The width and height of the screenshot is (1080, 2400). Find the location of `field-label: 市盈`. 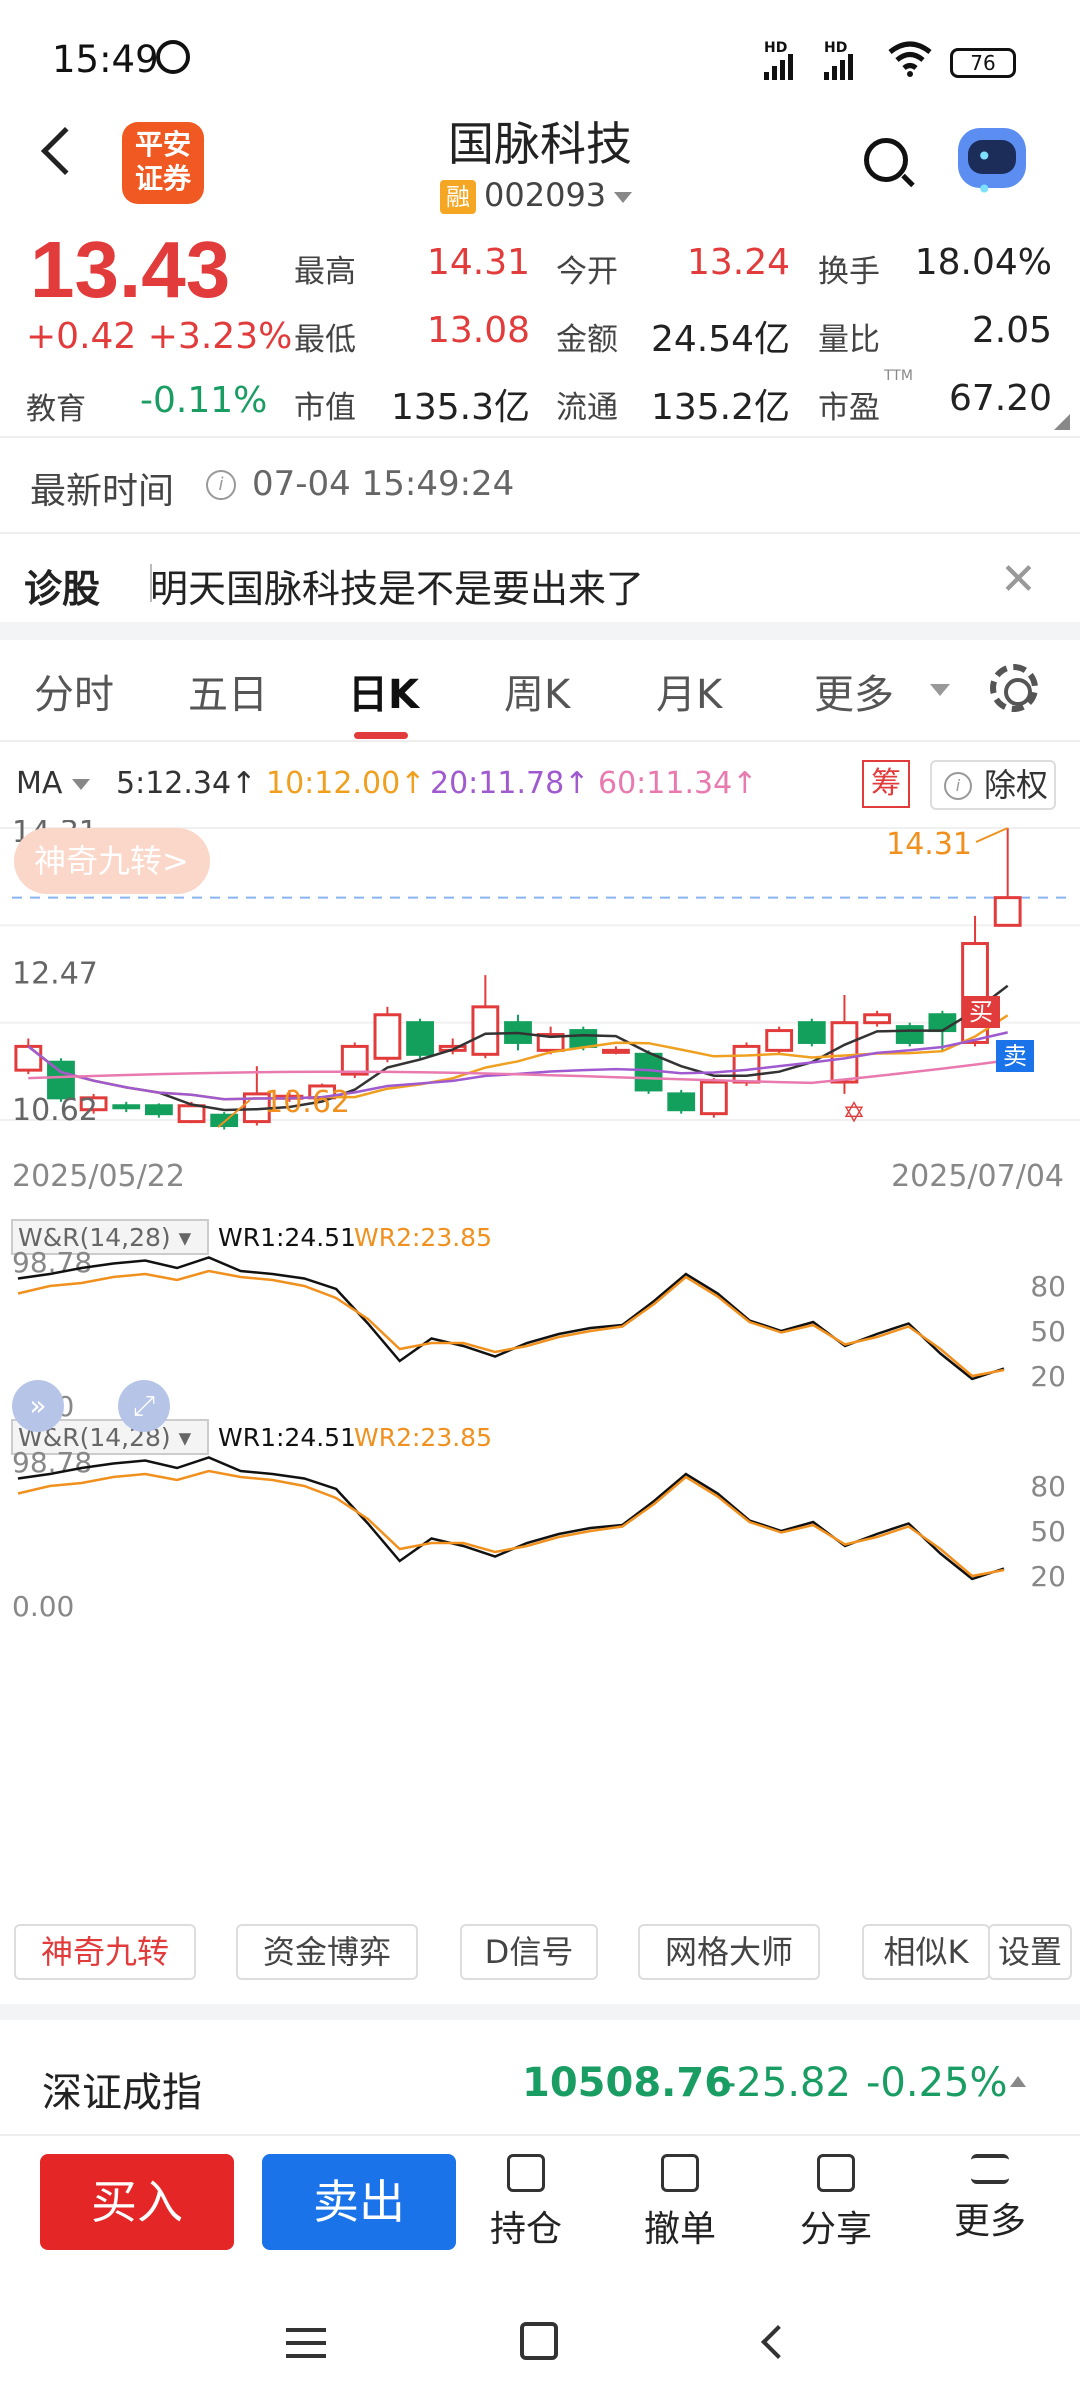

field-label: 市盈 is located at coordinates (849, 408).